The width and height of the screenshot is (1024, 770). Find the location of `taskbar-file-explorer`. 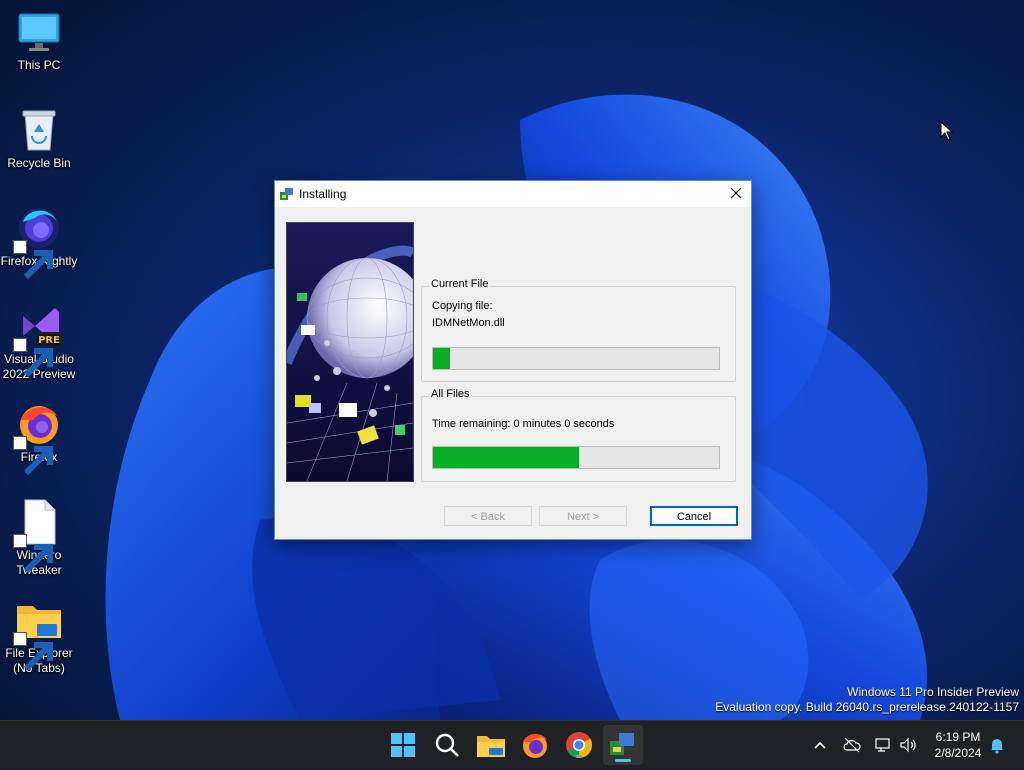

taskbar-file-explorer is located at coordinates (491, 745).